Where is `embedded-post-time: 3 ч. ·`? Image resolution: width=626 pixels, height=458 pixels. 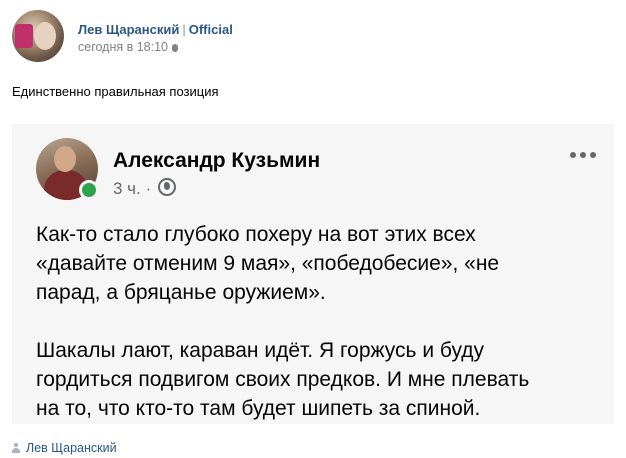 embedded-post-time: 3 ч. · is located at coordinates (132, 188).